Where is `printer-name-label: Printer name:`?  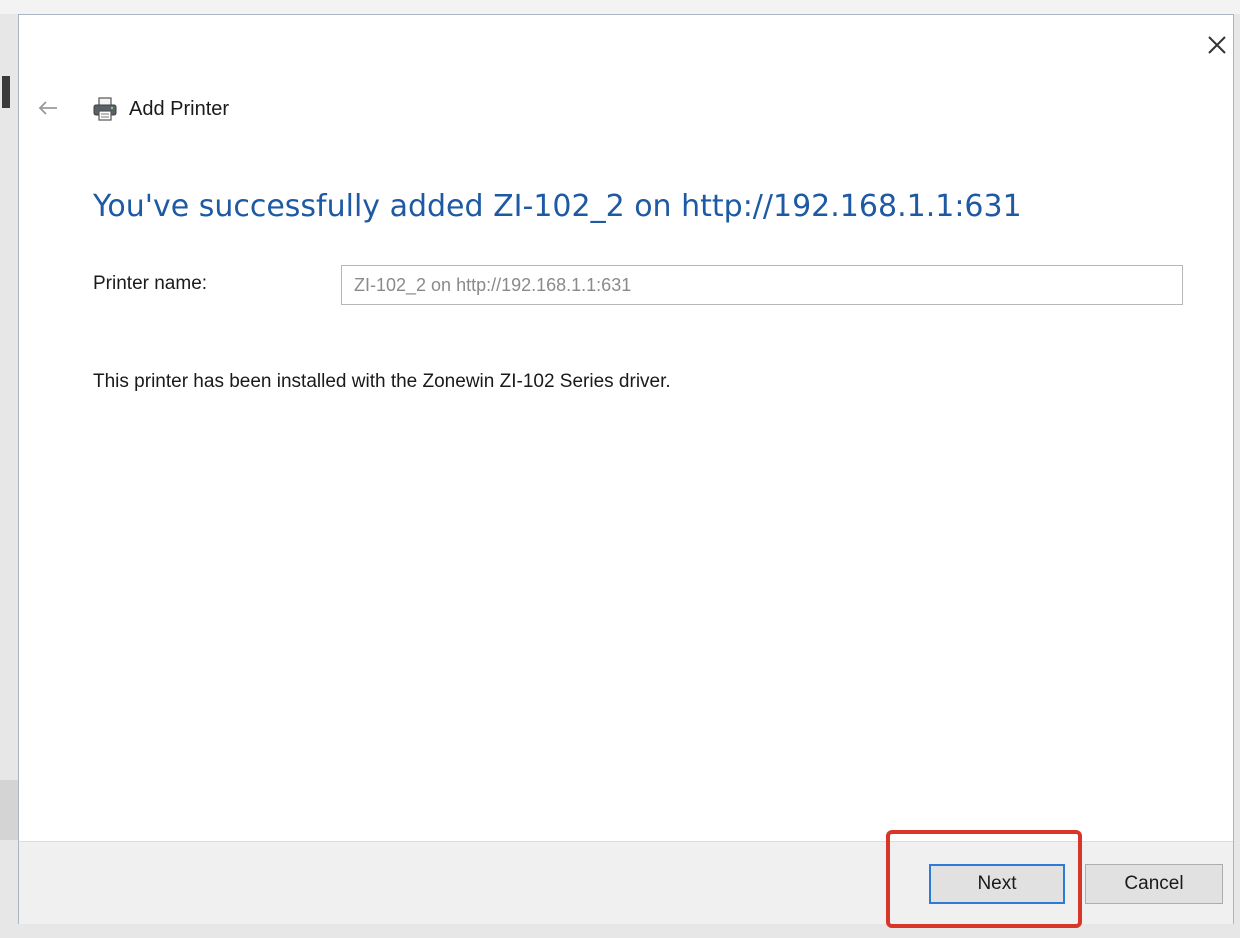 printer-name-label: Printer name: is located at coordinates (150, 283).